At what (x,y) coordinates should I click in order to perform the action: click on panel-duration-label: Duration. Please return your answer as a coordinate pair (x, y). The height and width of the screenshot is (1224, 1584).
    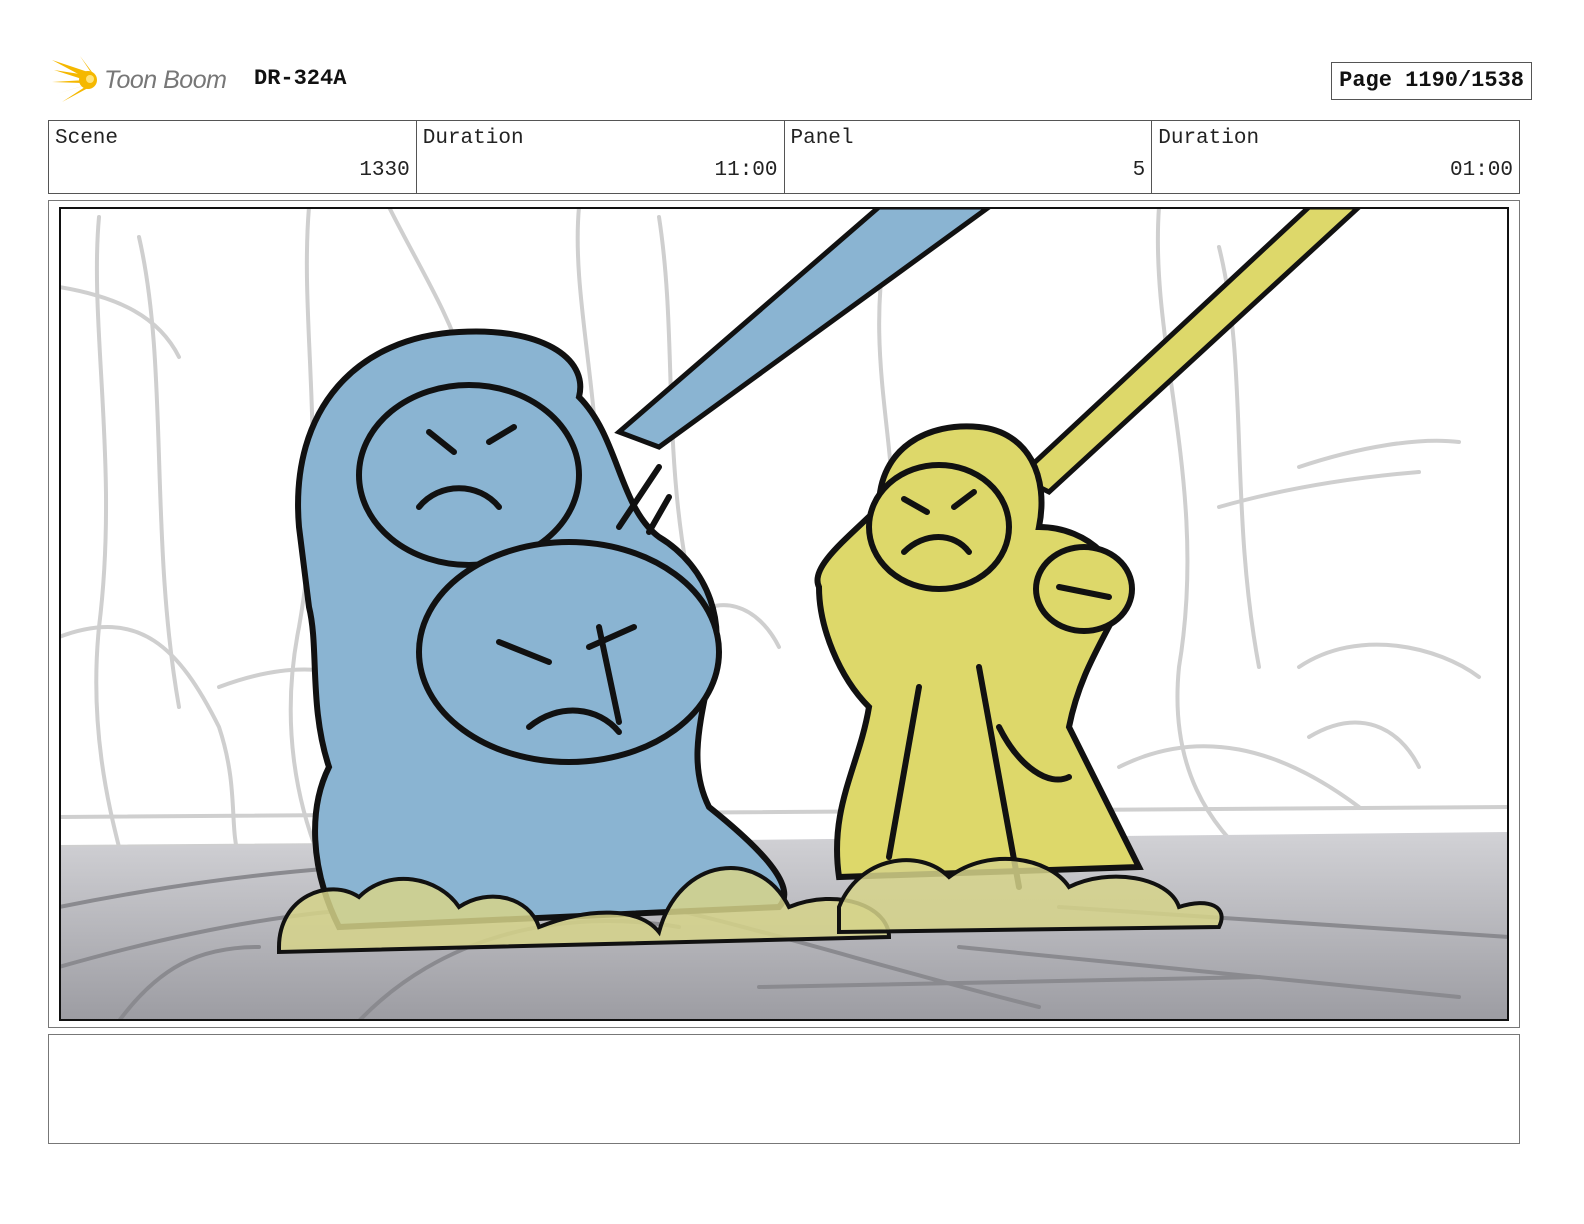
    Looking at the image, I should click on (1209, 138).